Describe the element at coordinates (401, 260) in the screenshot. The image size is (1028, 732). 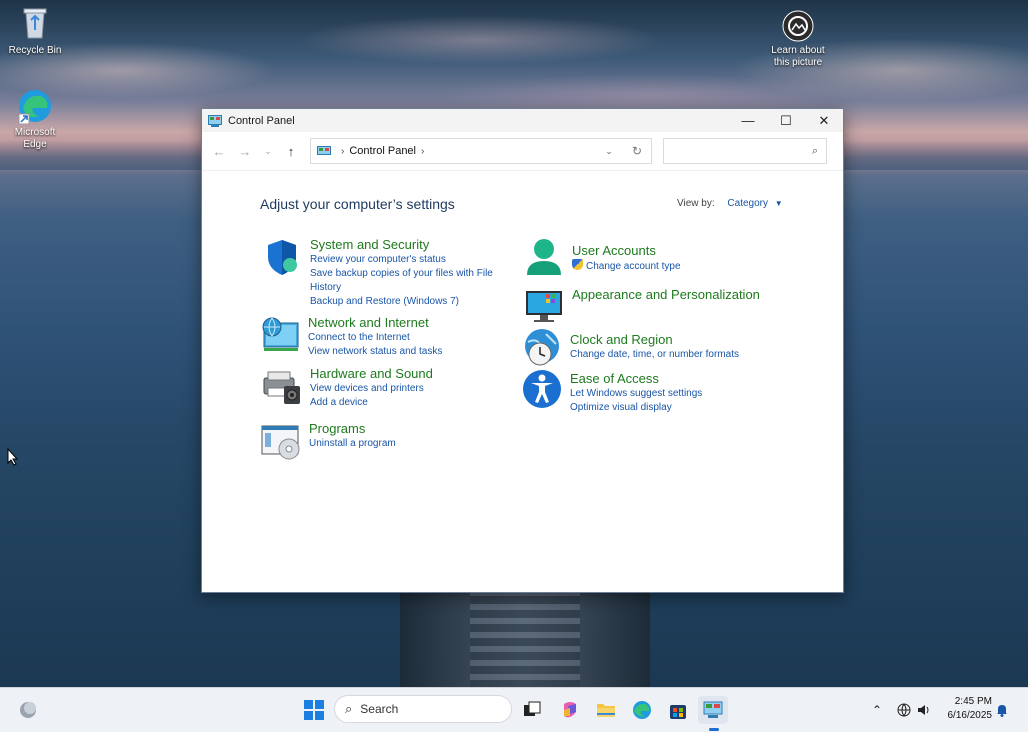
I see `review-status-link: Review your computer's status` at that location.